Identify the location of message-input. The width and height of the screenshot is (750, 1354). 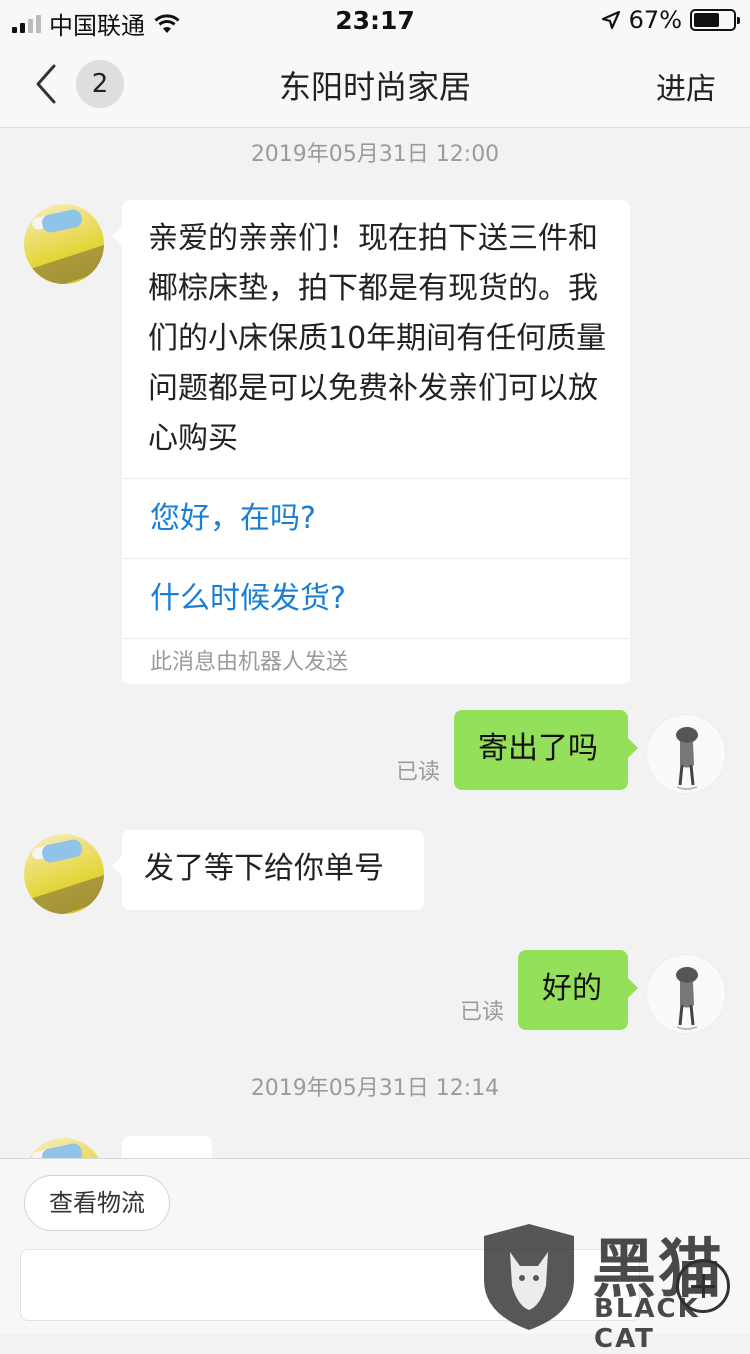
(330, 1285).